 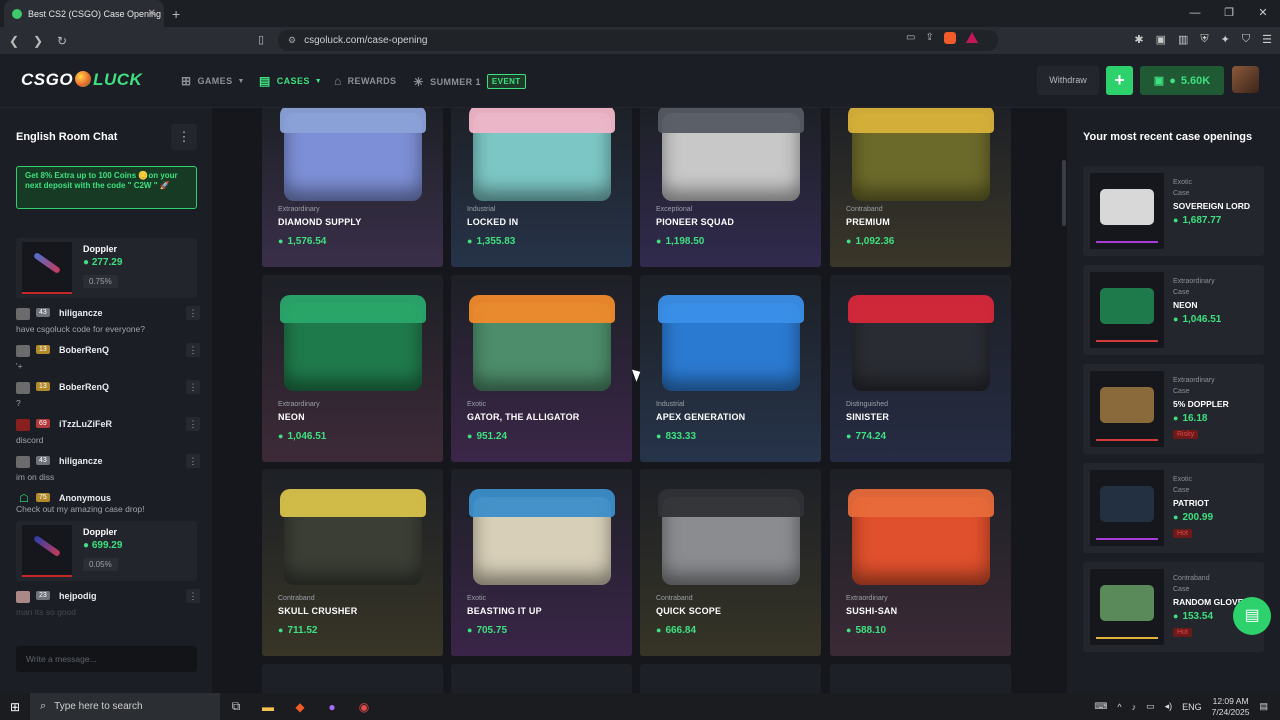 I want to click on level-badge: 43, so click(x=43, y=312).